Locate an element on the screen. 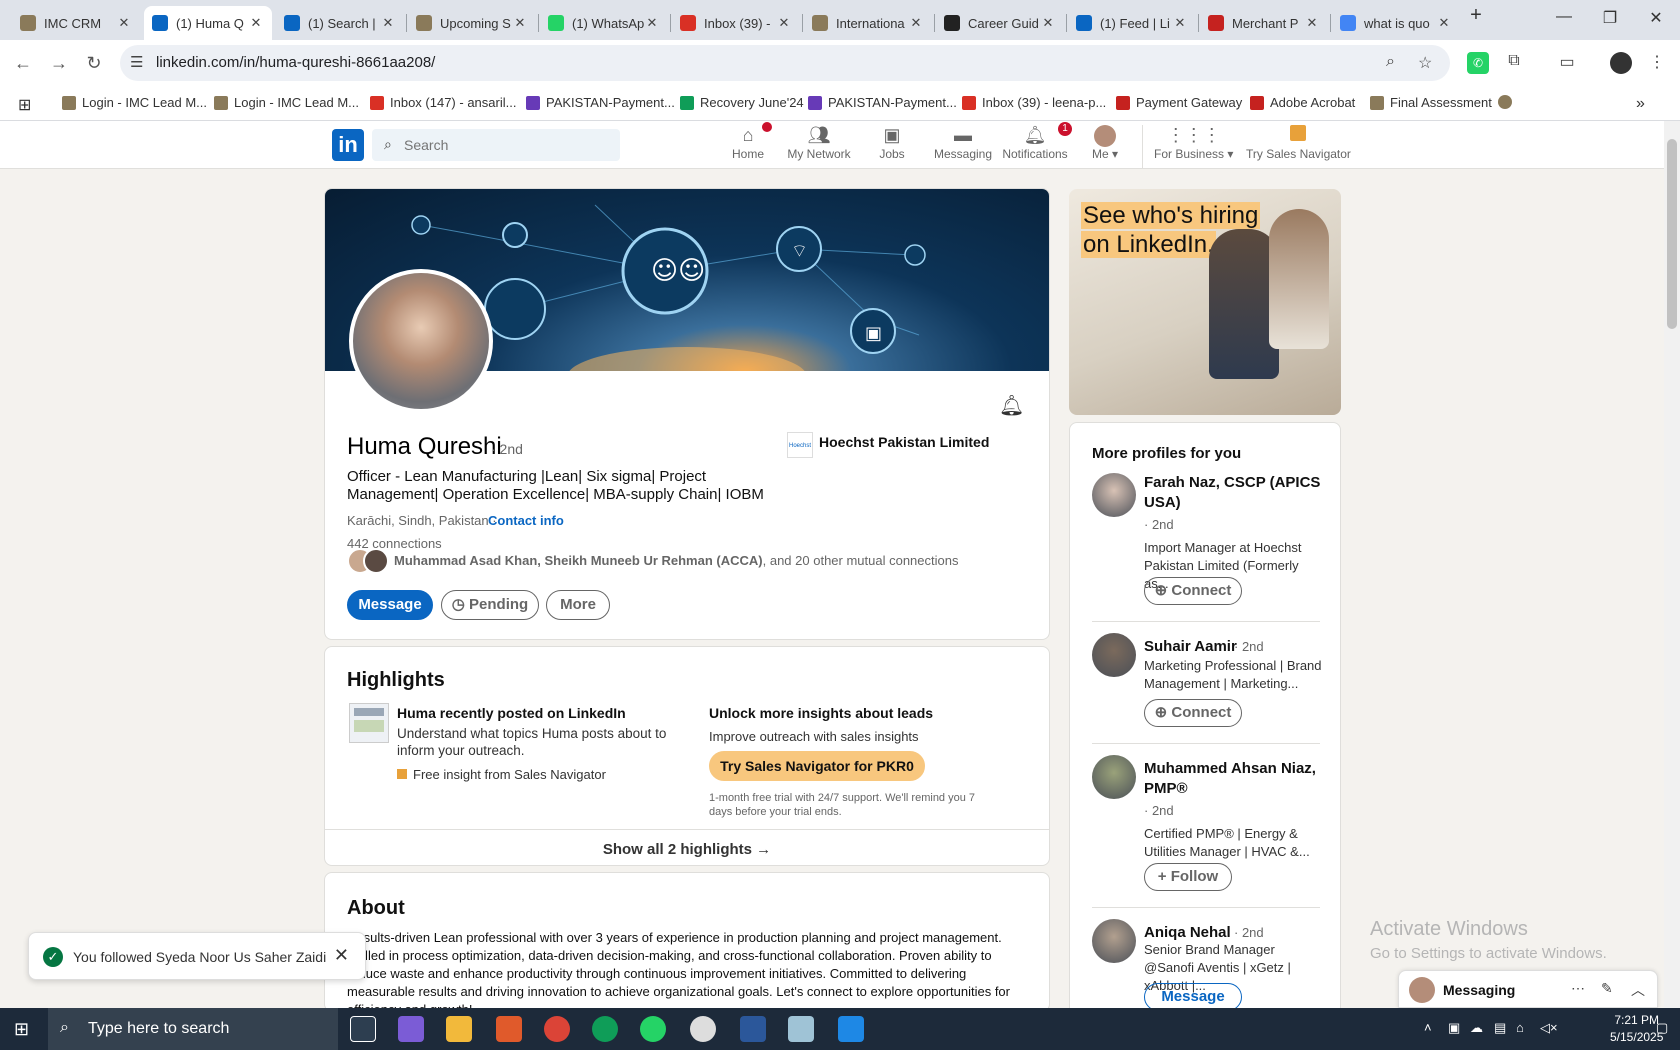 The height and width of the screenshot is (1050, 1680). extensions-icon: ⧉ is located at coordinates (1514, 63).